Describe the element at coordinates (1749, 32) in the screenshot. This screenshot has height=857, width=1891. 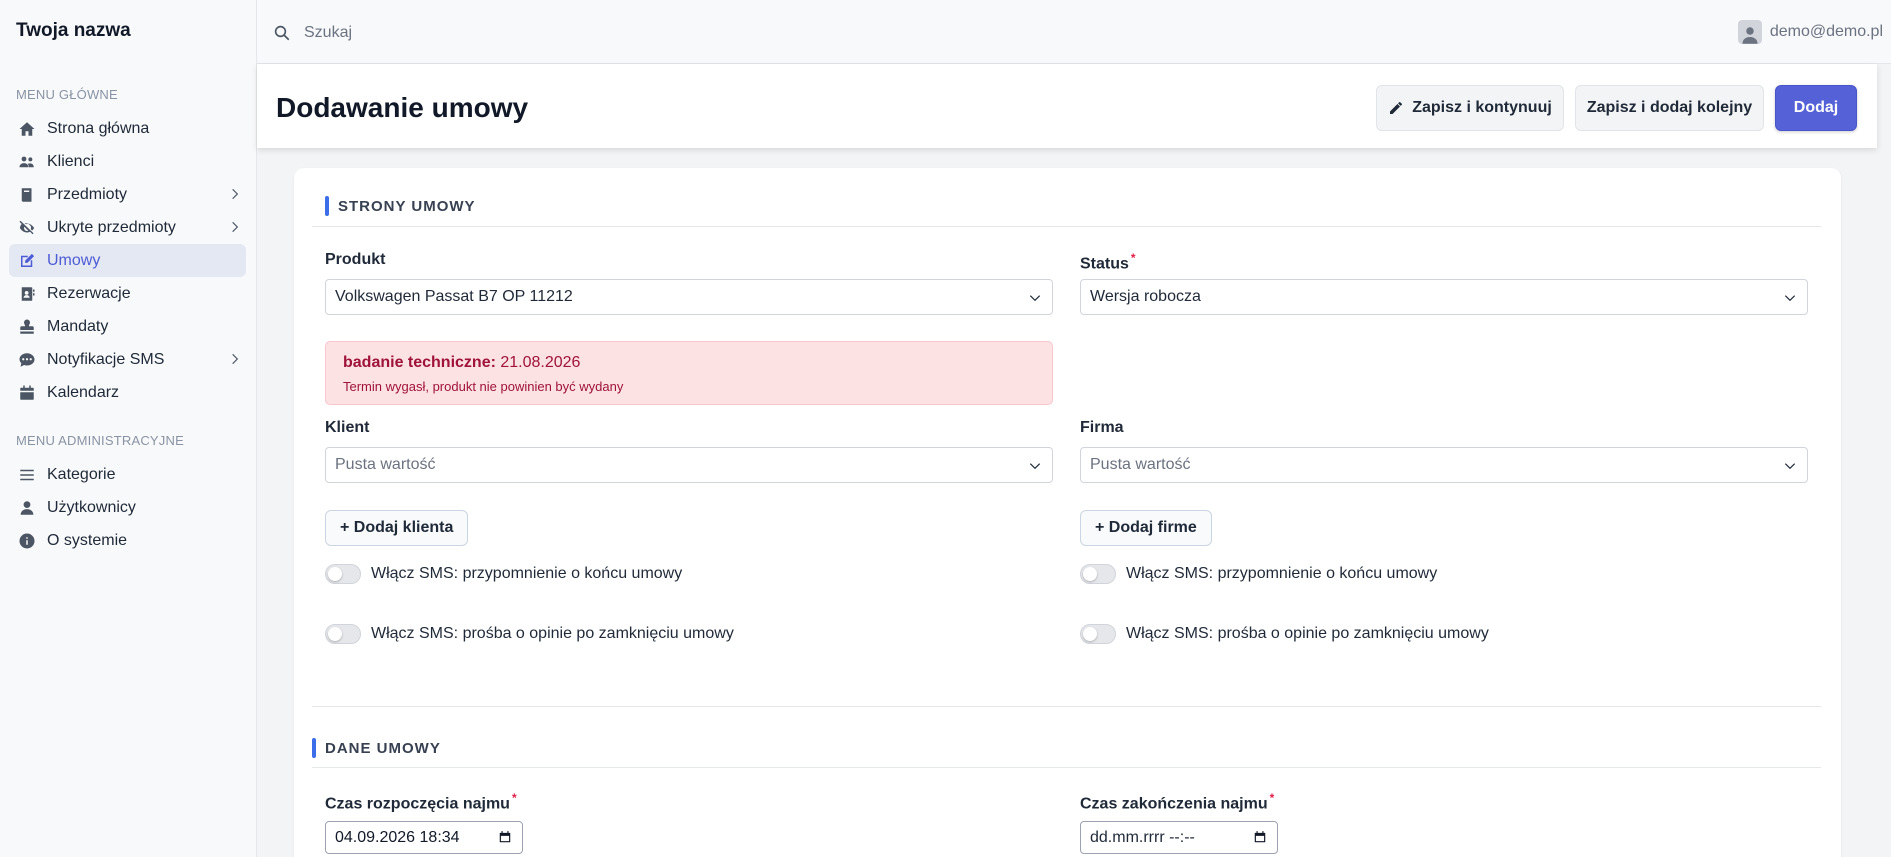
I see `avatar` at that location.